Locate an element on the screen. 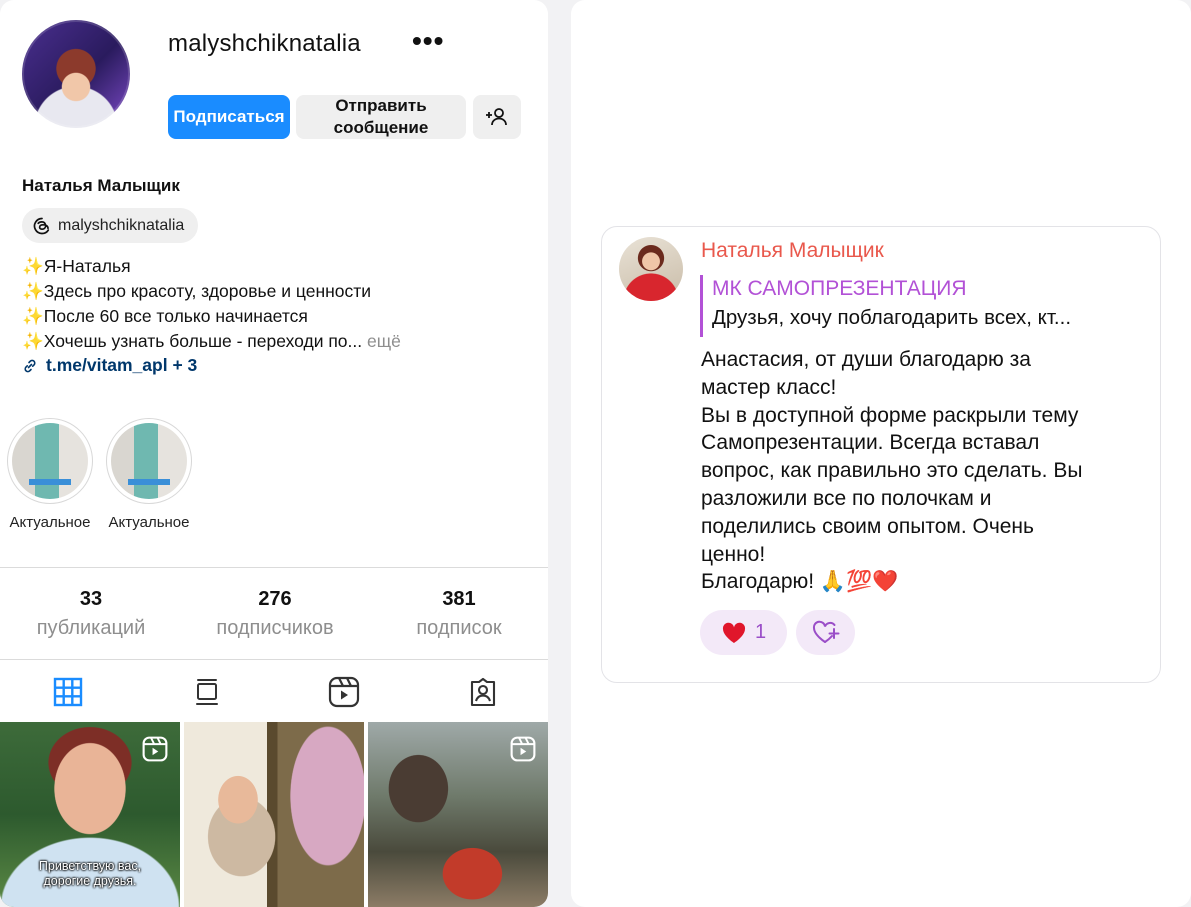 The image size is (1191, 907). tab-tagged is located at coordinates (483, 692).